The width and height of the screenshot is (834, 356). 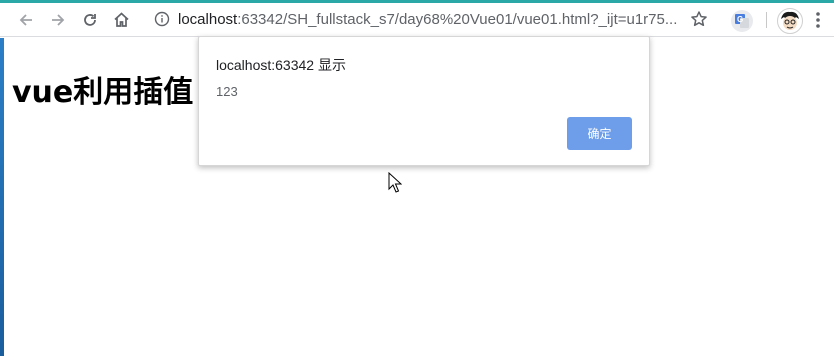 I want to click on home-button, so click(x=121, y=19).